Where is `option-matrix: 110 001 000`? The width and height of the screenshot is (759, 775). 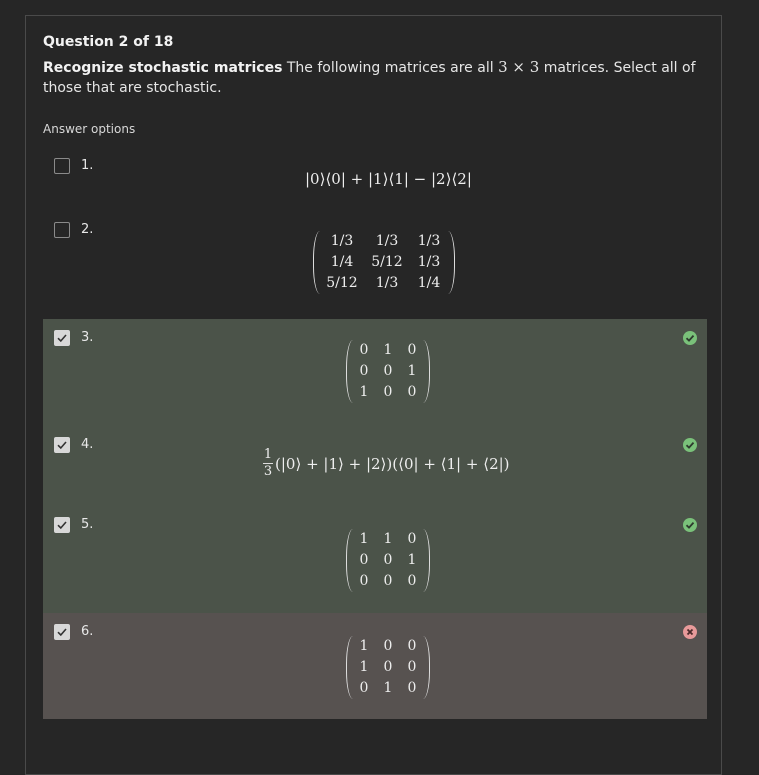
option-matrix: 110 001 000 is located at coordinates (388, 560).